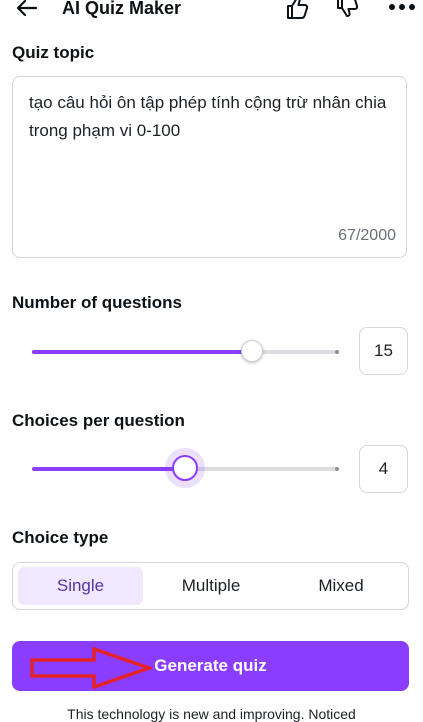  I want to click on number-of-questions-label: Number of questions, so click(97, 302).